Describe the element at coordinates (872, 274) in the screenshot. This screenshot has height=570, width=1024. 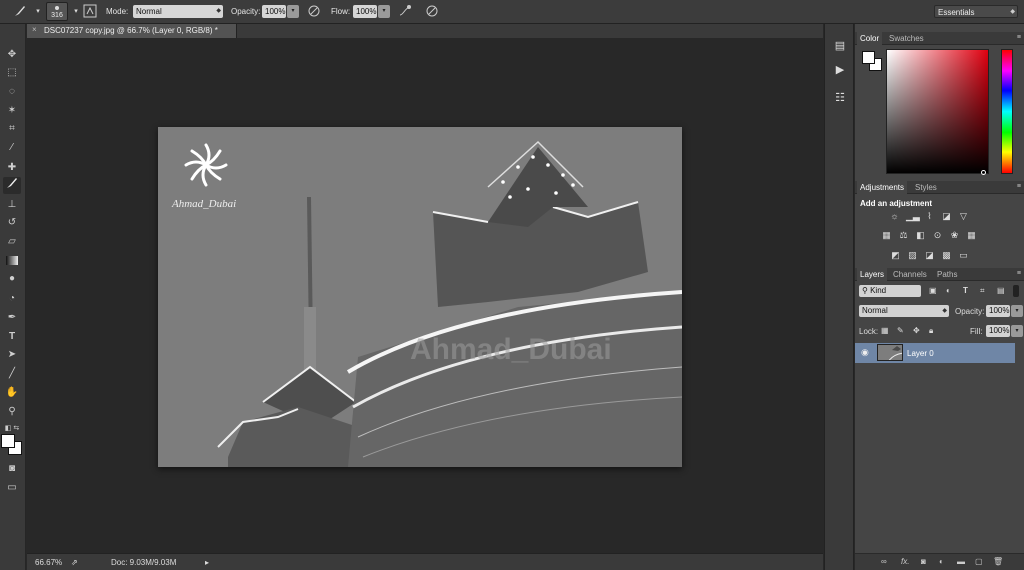
I see `tab-layers: Layers` at that location.